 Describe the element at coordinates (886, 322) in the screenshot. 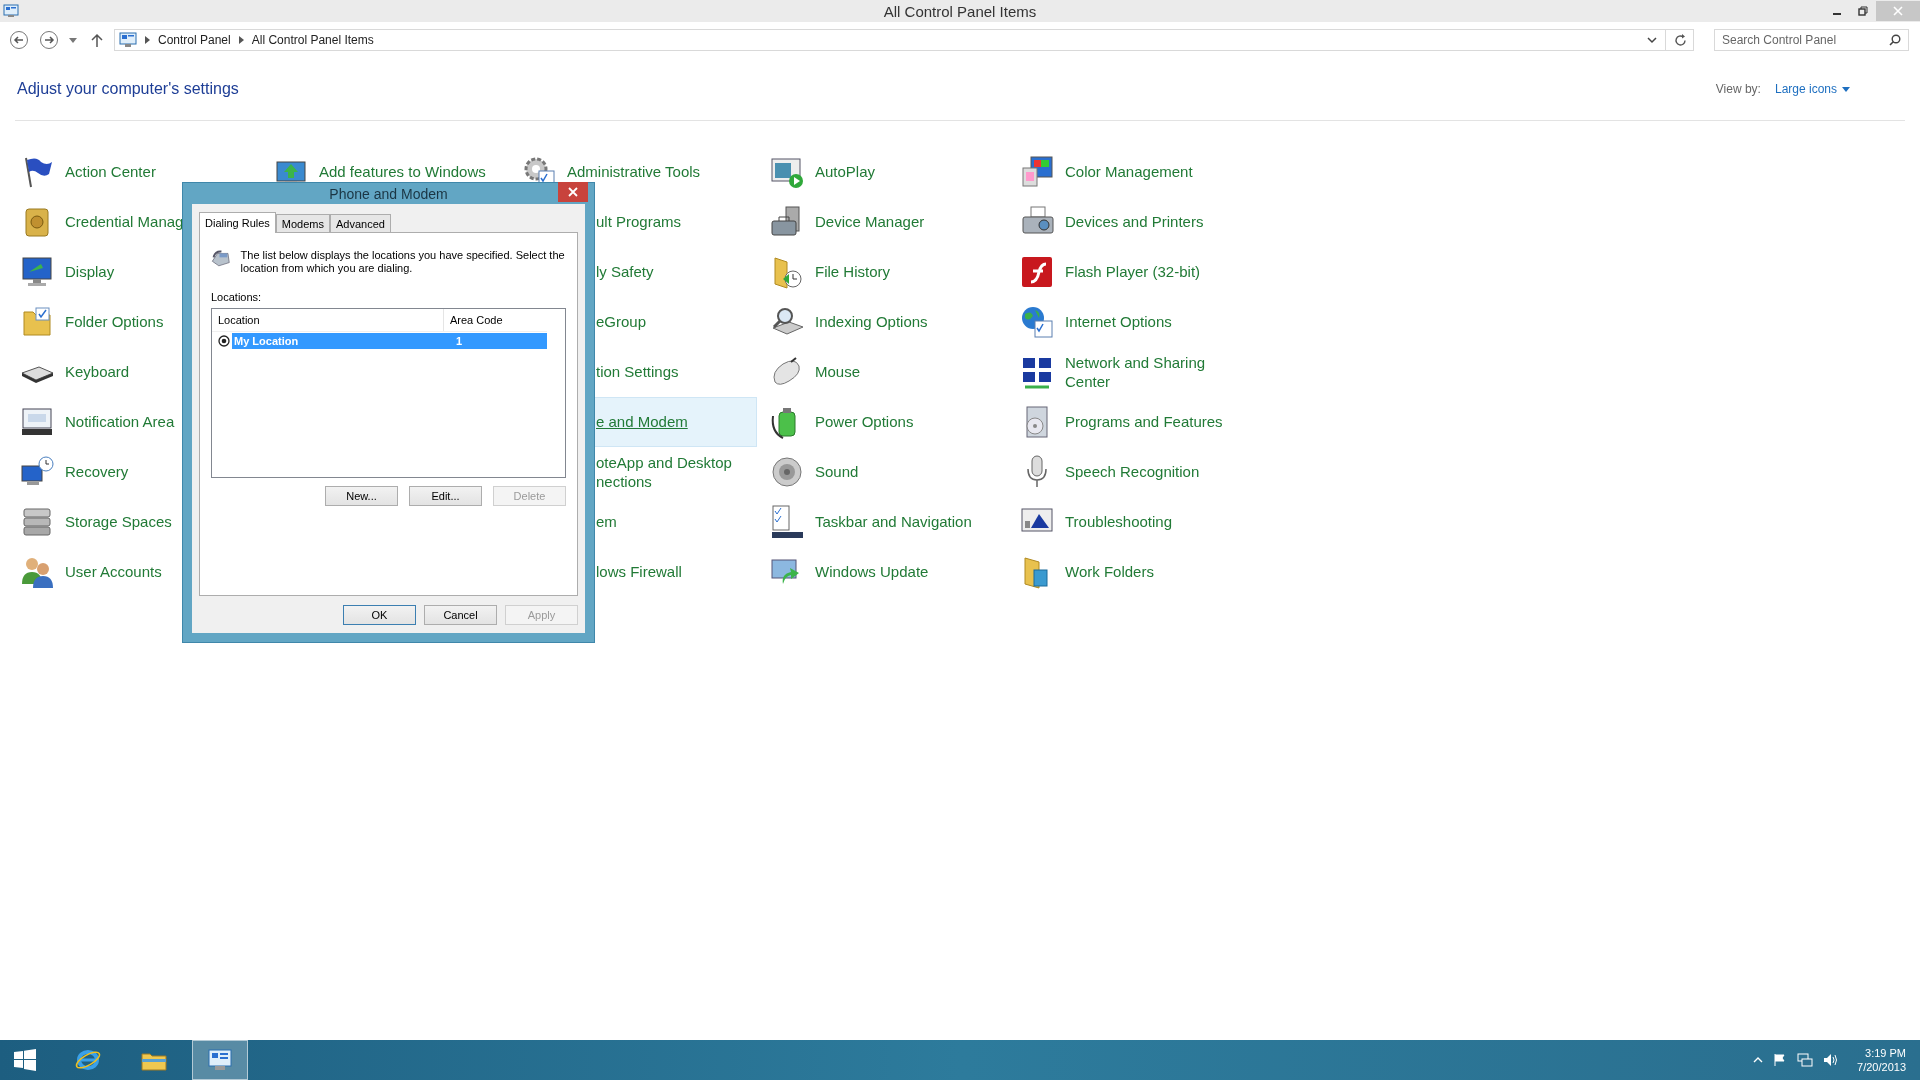

I see `settings-link: Indexing Options` at that location.